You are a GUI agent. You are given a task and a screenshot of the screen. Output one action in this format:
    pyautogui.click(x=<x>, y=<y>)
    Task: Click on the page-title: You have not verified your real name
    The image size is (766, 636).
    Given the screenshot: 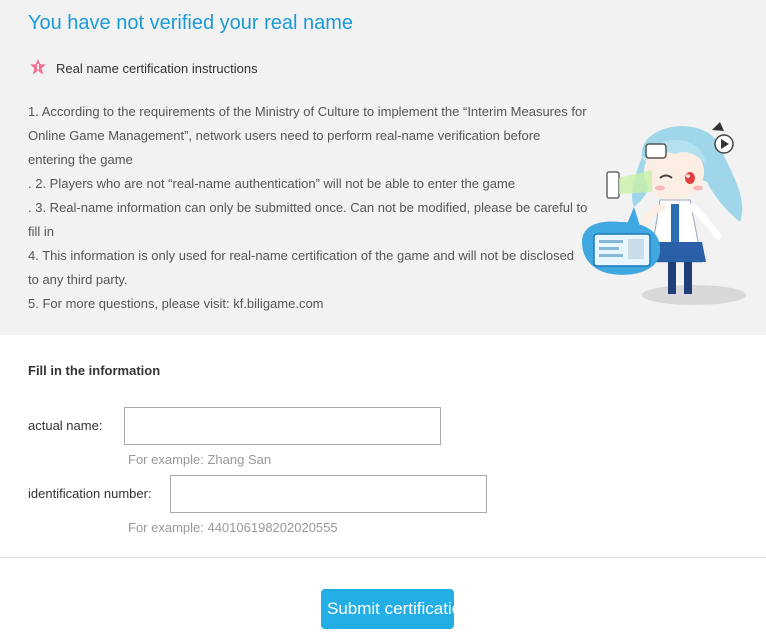 What is the action you would take?
    pyautogui.click(x=191, y=23)
    